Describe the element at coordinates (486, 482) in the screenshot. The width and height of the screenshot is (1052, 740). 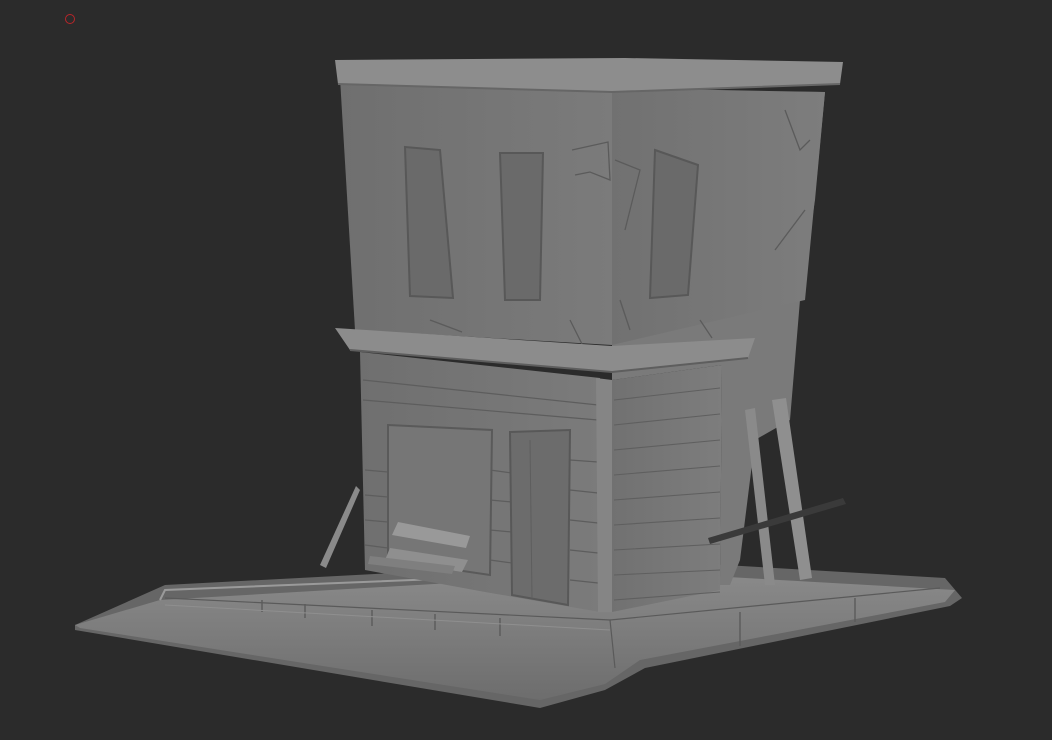
I see `ground-floor-left-wall` at that location.